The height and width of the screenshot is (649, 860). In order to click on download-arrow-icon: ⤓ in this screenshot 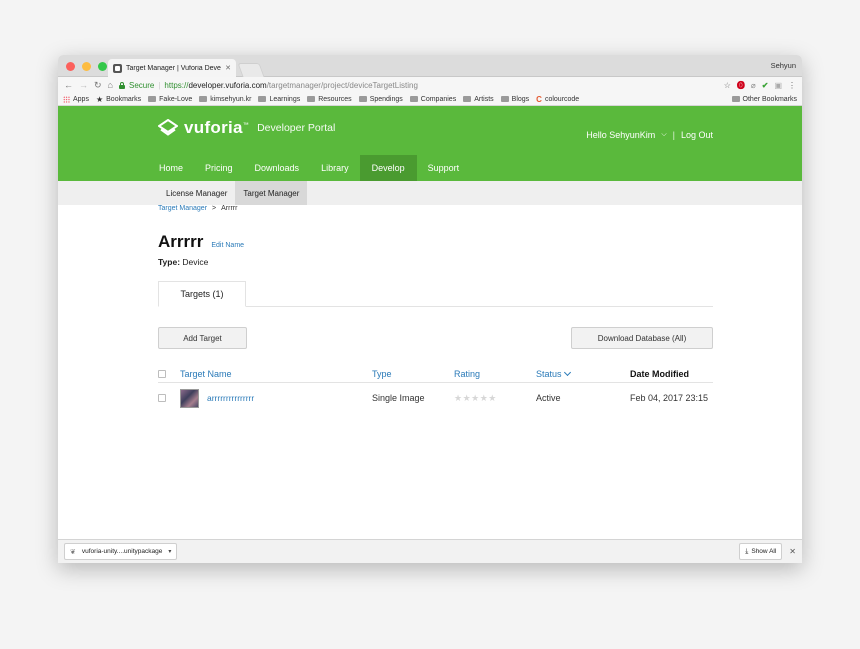, I will do `click(747, 551)`.